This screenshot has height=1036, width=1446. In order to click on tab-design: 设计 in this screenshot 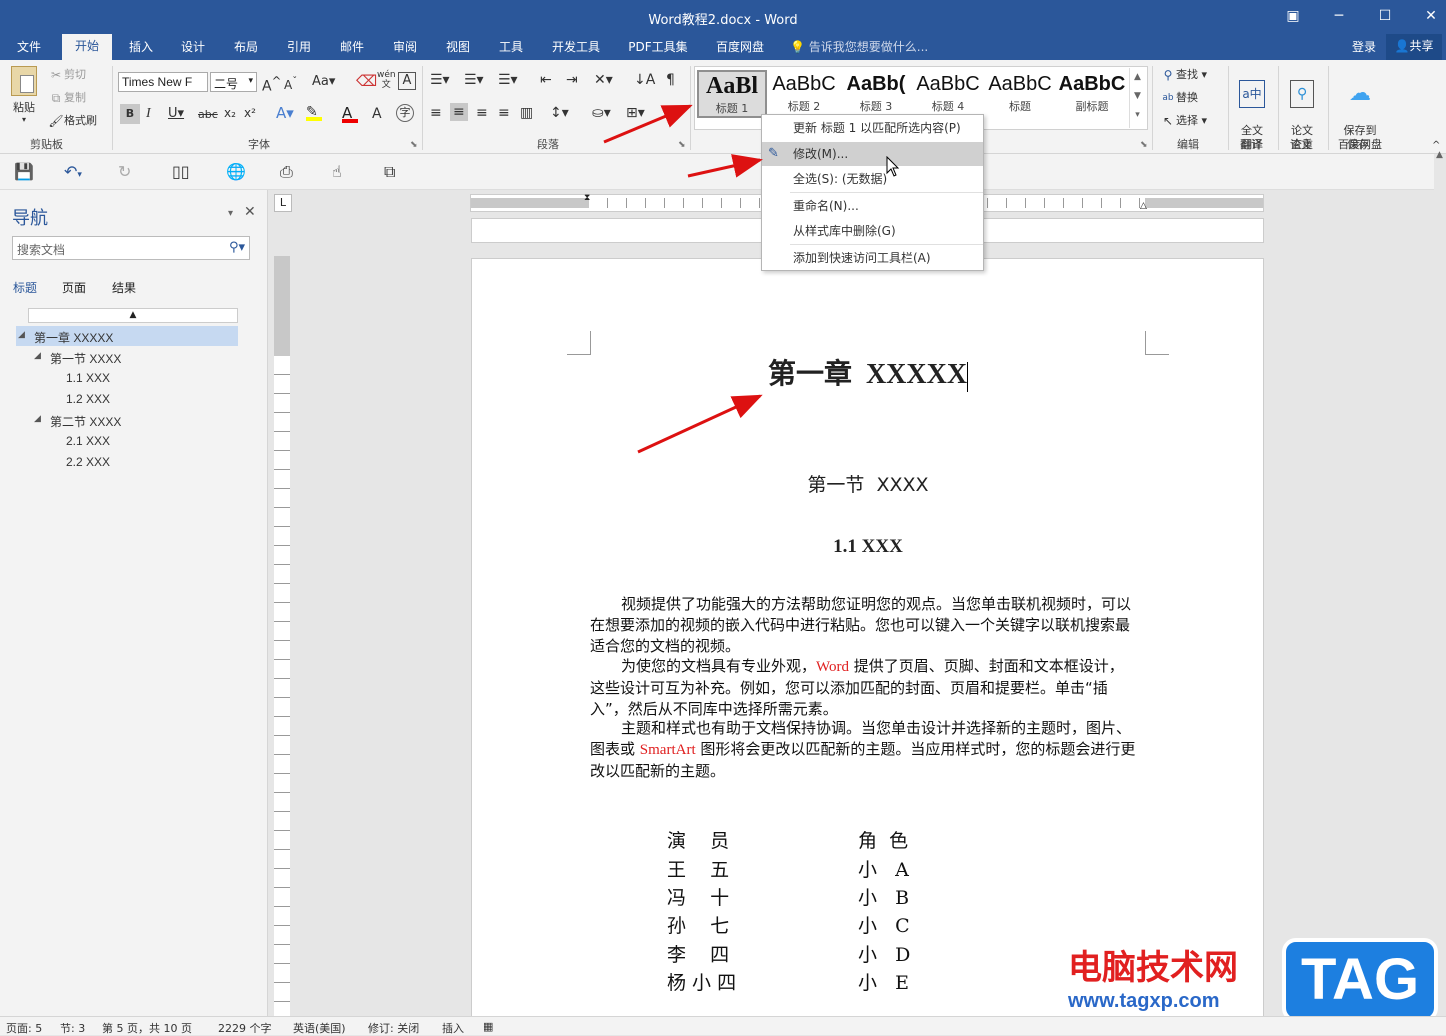, I will do `click(193, 49)`.